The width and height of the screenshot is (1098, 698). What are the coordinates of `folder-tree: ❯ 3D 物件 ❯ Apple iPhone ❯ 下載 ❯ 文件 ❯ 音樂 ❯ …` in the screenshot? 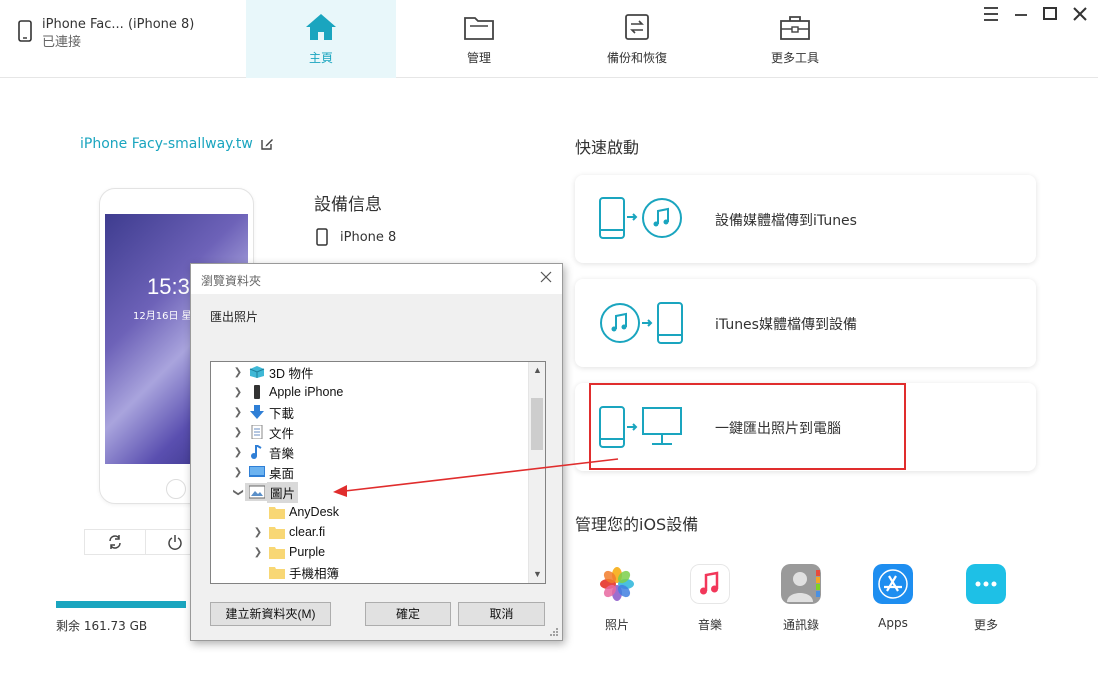 It's located at (378, 472).